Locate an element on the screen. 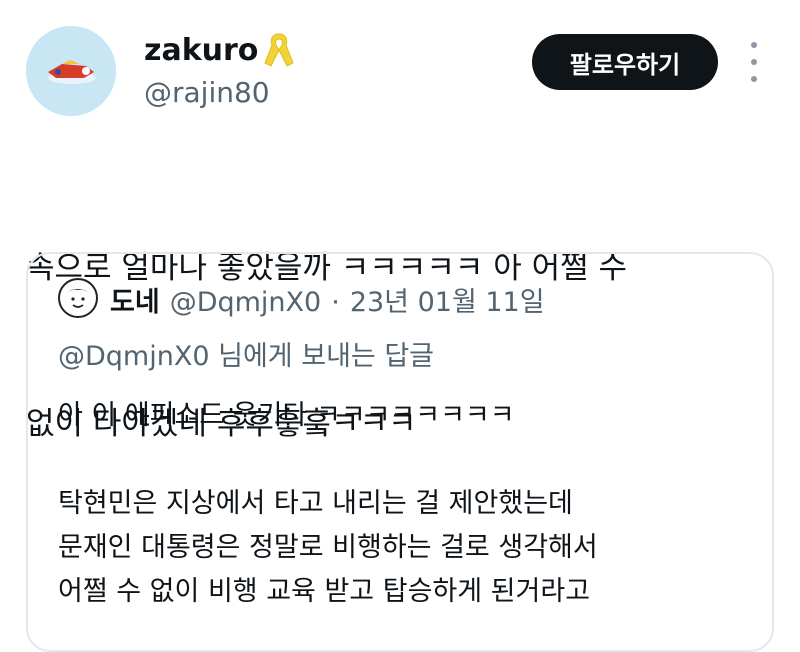  author-avatar is located at coordinates (71, 71).